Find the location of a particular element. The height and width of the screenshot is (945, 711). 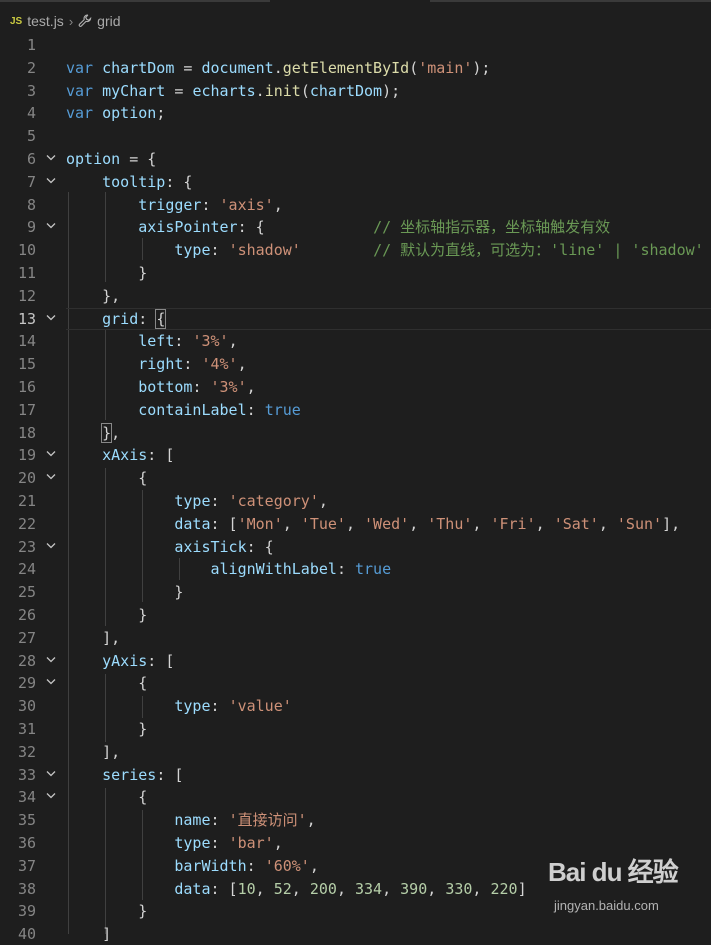

code-line: 33 series: [ is located at coordinates (355, 775).